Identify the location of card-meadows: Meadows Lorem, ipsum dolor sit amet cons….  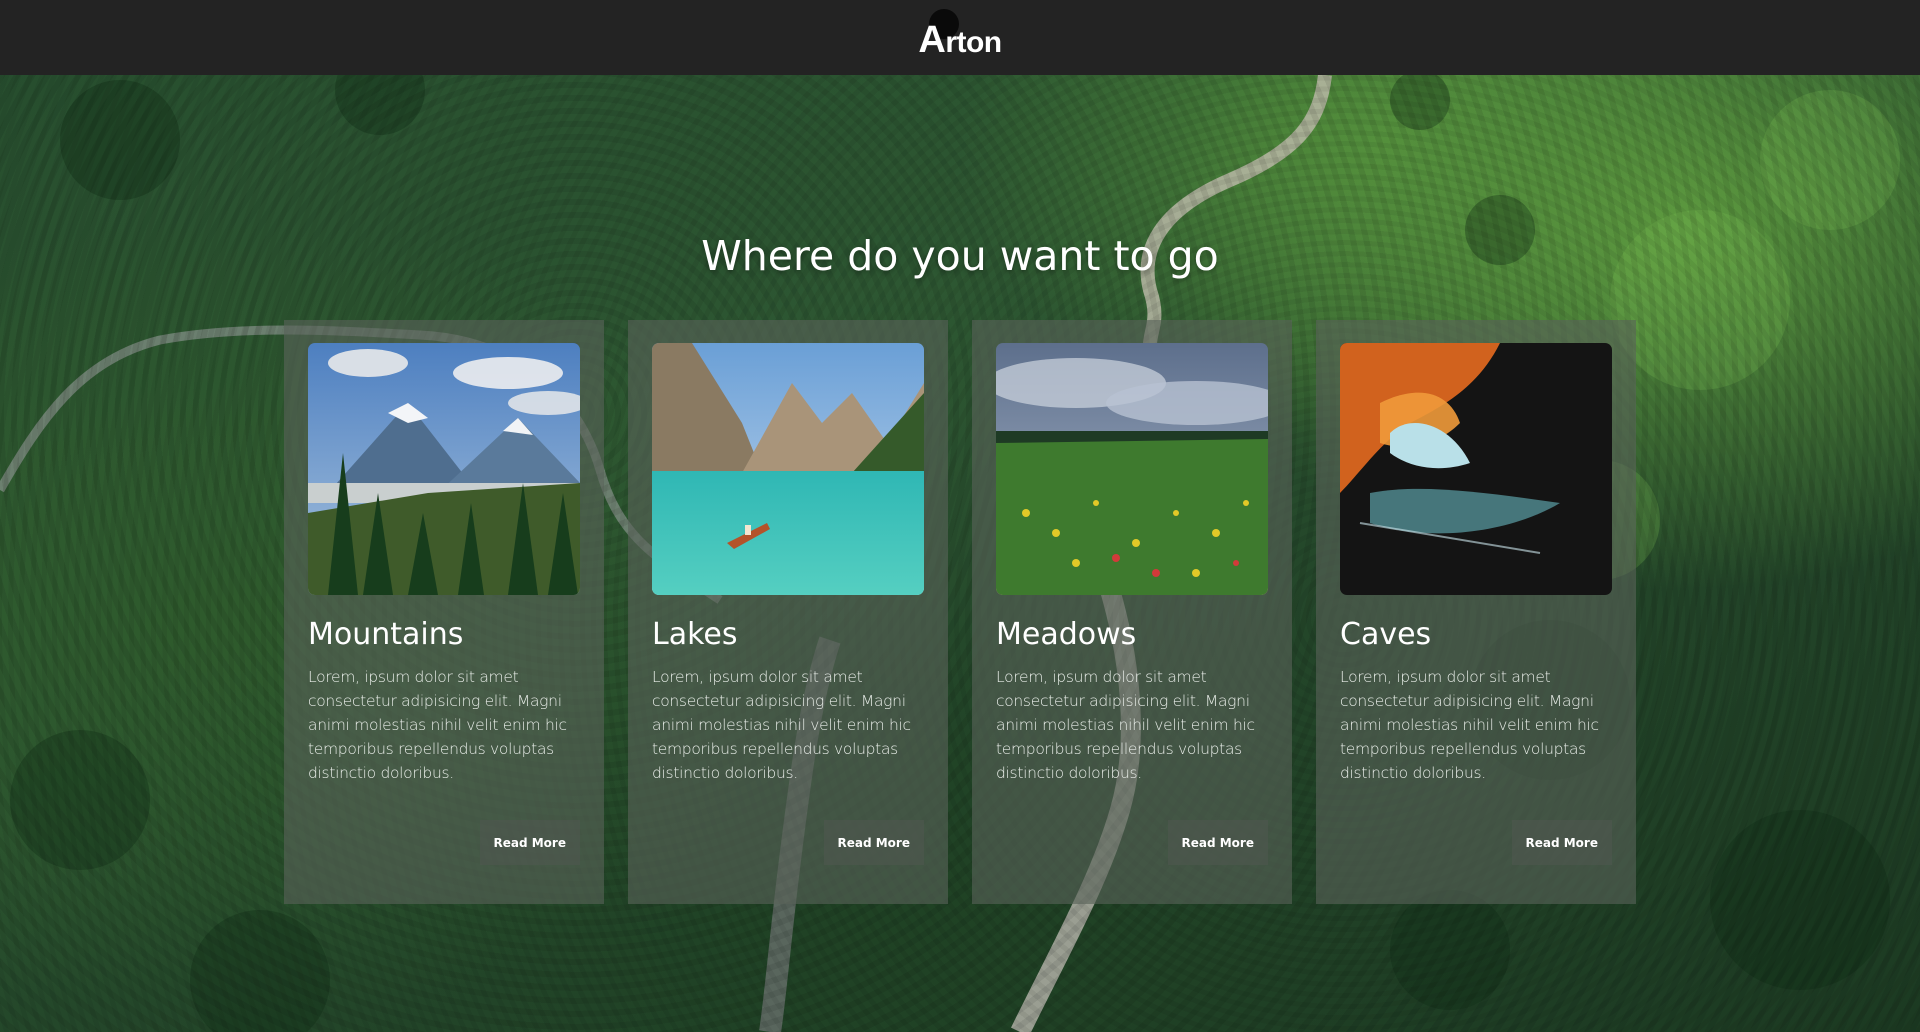
(1132, 612).